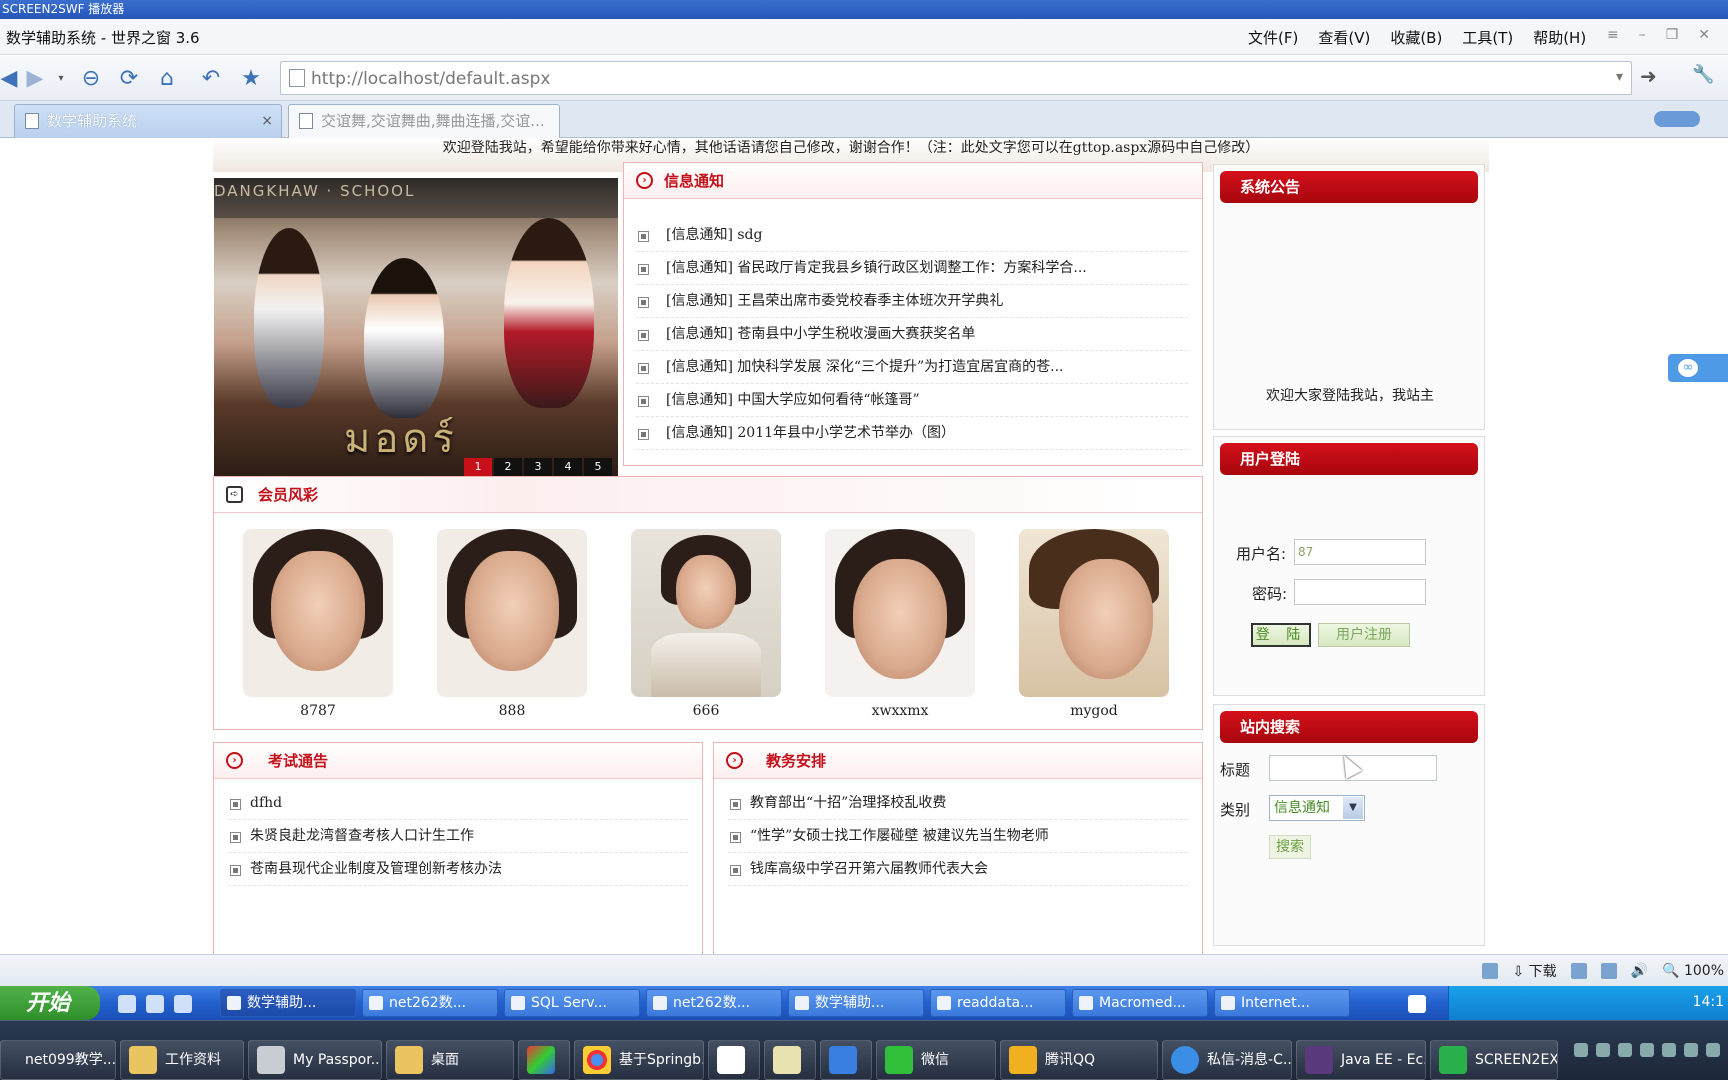 This screenshot has width=1728, height=1080. Describe the element at coordinates (458, 869) in the screenshot. I see `exam-item: 苍南县现代企业制度及管理创新考核办法` at that location.